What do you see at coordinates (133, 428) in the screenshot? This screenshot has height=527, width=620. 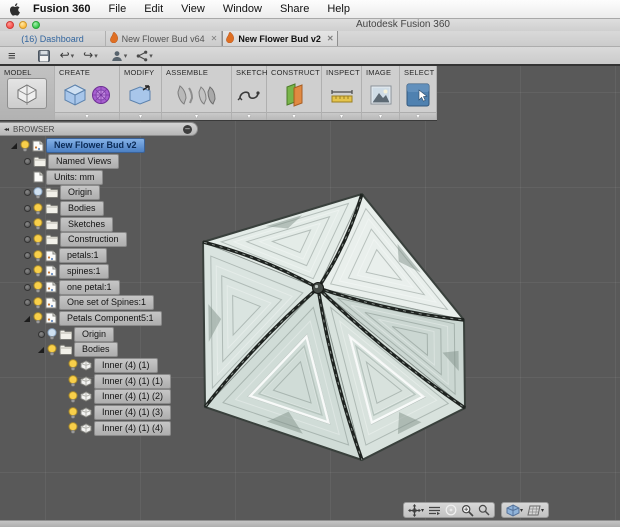 I see `tree-item-label: Inner (4) (1) (4)` at bounding box center [133, 428].